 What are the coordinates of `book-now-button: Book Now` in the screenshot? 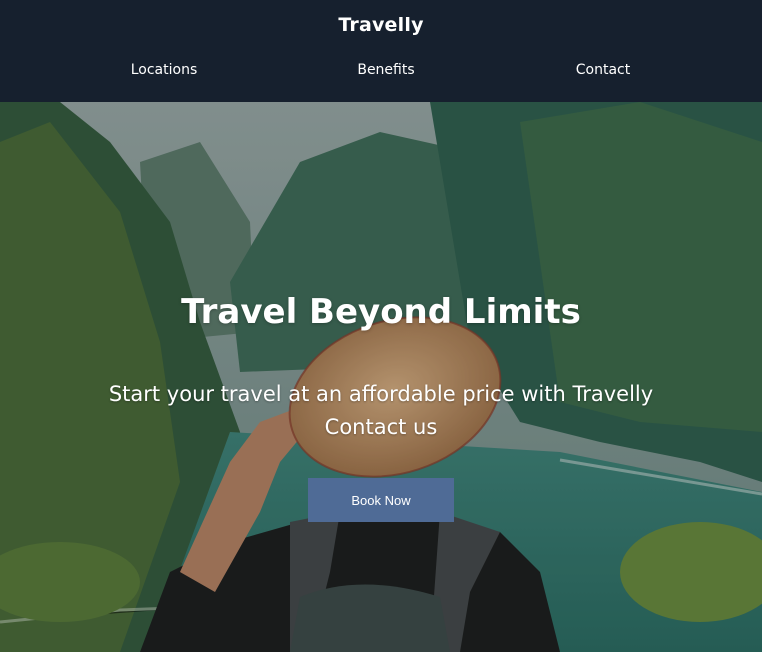 It's located at (381, 500).